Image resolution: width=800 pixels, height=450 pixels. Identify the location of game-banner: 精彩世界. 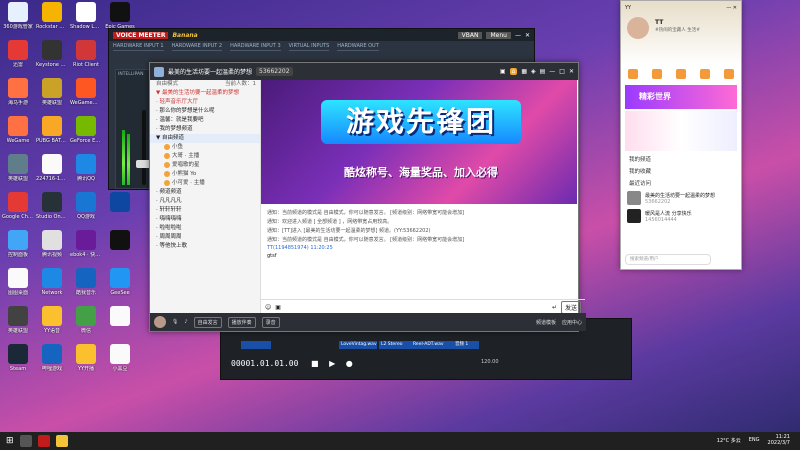
(681, 97).